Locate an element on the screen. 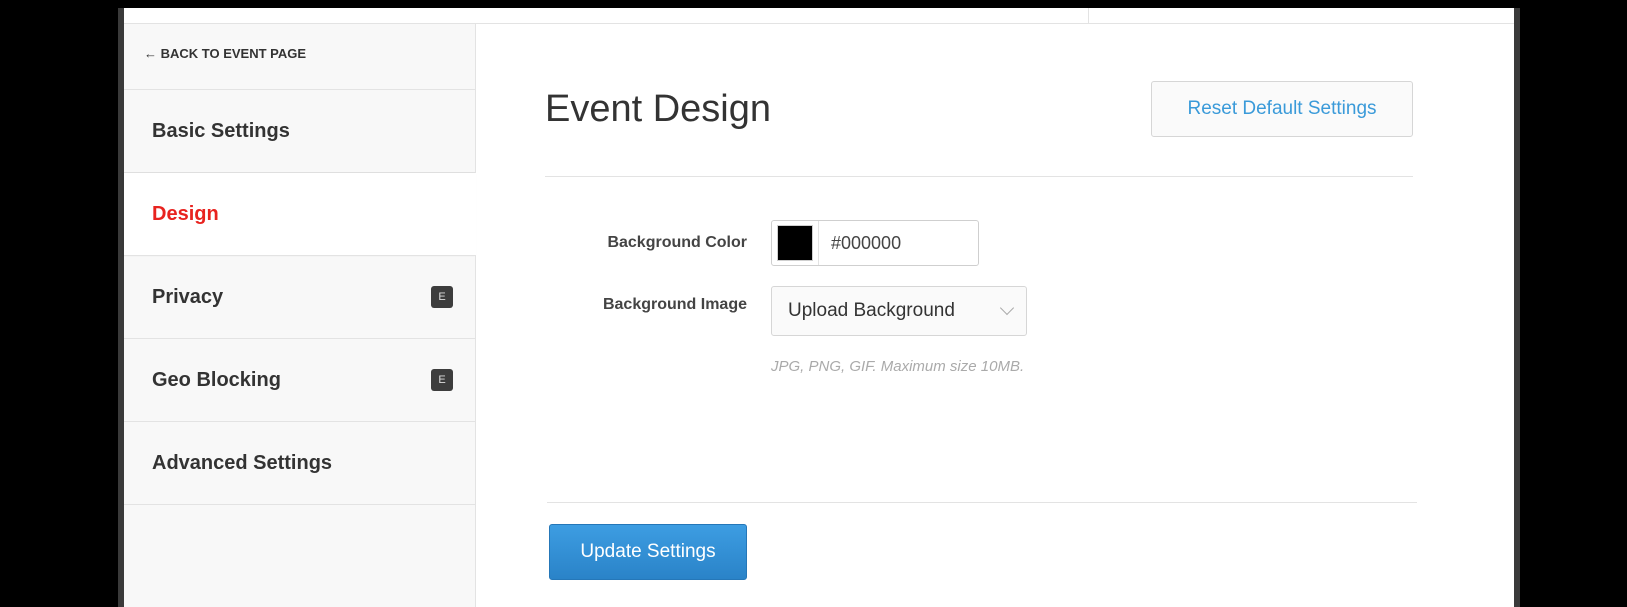  background-image-label: Background Image is located at coordinates (674, 304).